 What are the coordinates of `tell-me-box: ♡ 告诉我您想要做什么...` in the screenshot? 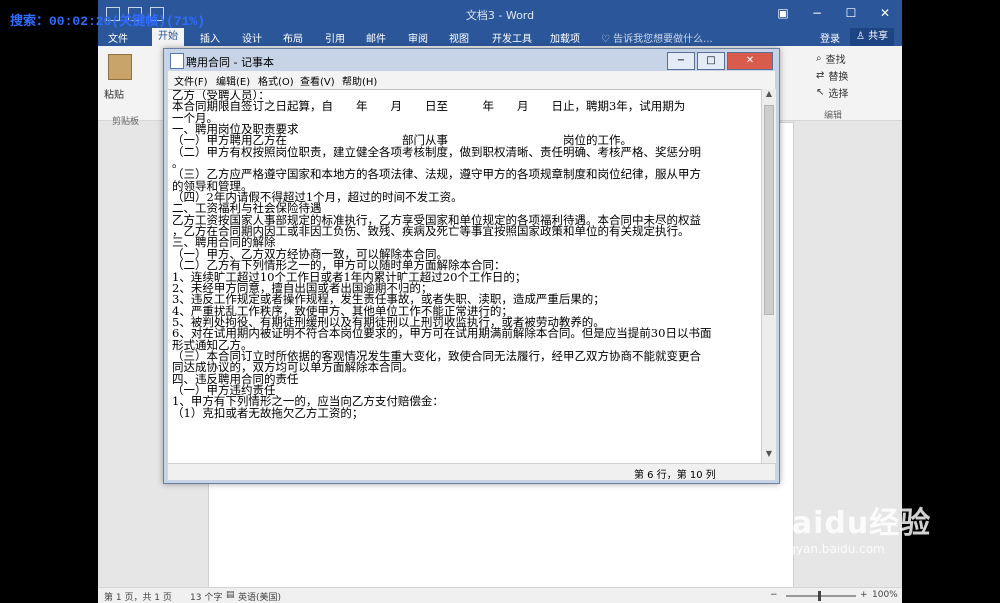 It's located at (657, 37).